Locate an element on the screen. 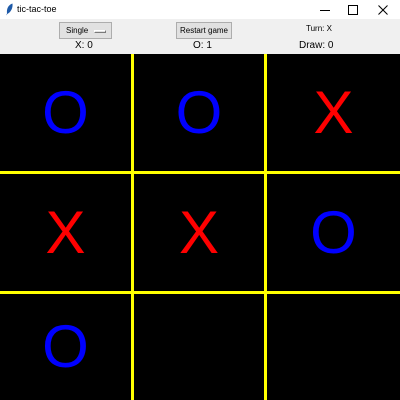 The height and width of the screenshot is (400, 400). board-cell-0-1: O is located at coordinates (199, 112).